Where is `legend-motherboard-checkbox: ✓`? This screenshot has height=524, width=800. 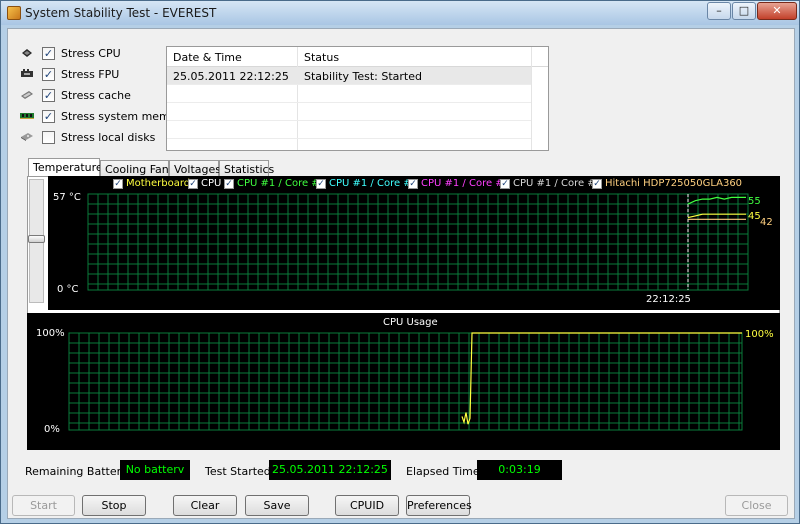
legend-motherboard-checkbox: ✓ is located at coordinates (118, 184).